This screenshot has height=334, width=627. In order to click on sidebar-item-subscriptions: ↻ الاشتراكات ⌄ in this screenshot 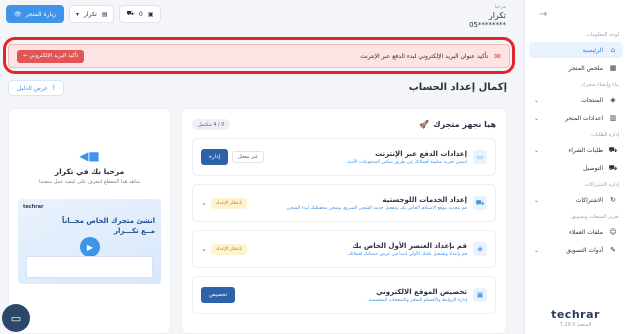, I will do `click(576, 200)`.